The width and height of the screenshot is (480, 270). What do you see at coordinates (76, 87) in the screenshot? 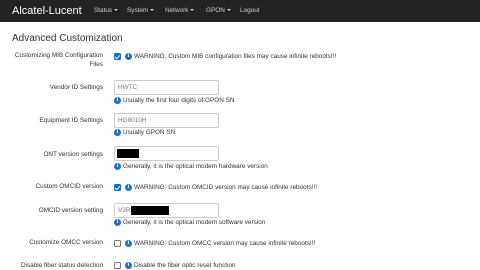
I see `vendor-id-label: Vendor ID Settings` at bounding box center [76, 87].